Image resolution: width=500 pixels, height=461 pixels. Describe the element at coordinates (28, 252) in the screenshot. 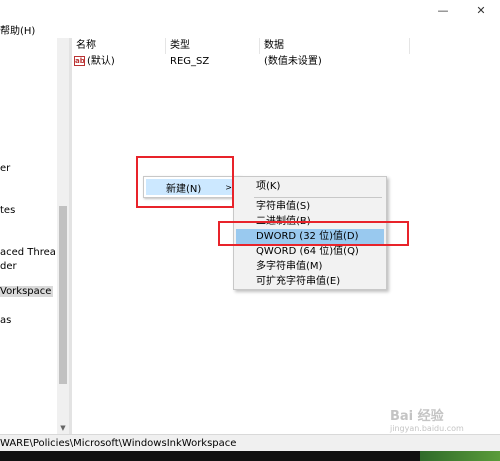

I see `tree-item: aced Threat P` at that location.